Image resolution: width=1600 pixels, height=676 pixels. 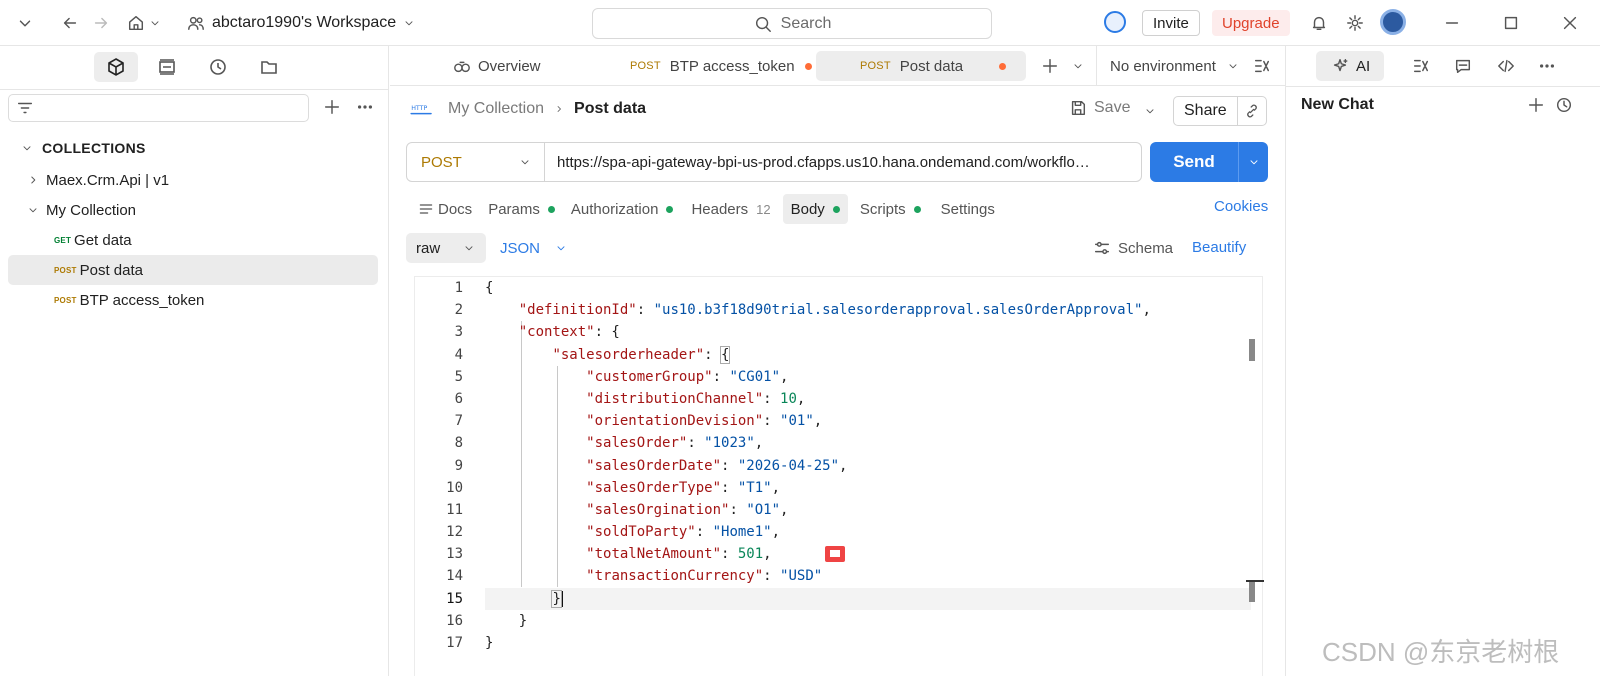 What do you see at coordinates (614, 209) in the screenshot?
I see `tab-label: Authorization` at bounding box center [614, 209].